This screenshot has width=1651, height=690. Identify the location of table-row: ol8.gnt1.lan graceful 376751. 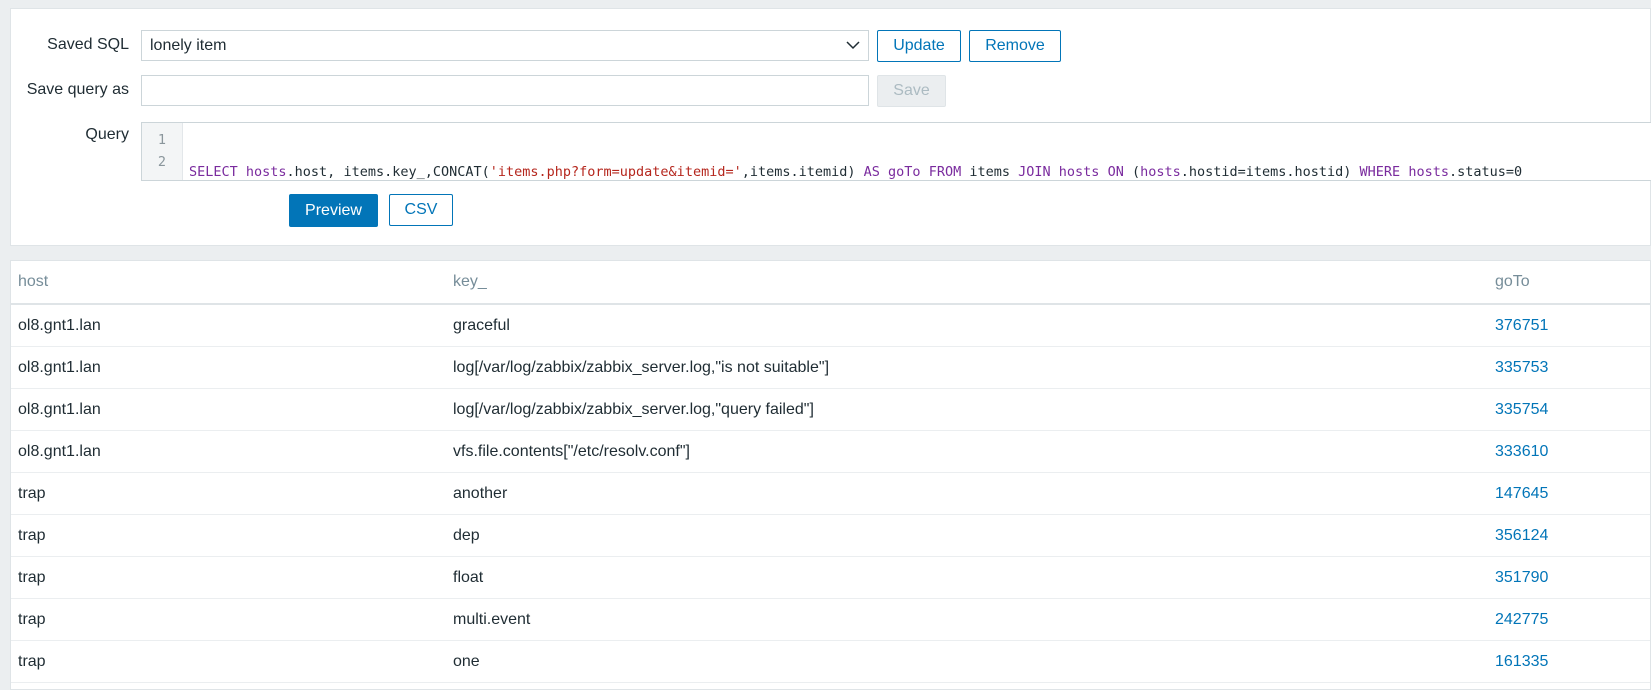
(830, 326).